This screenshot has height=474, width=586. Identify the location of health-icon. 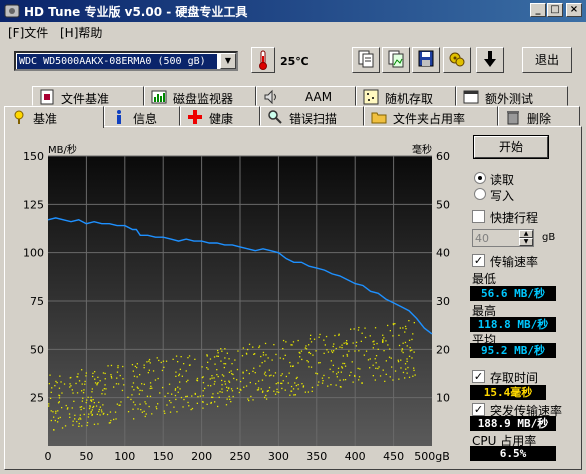
(195, 117).